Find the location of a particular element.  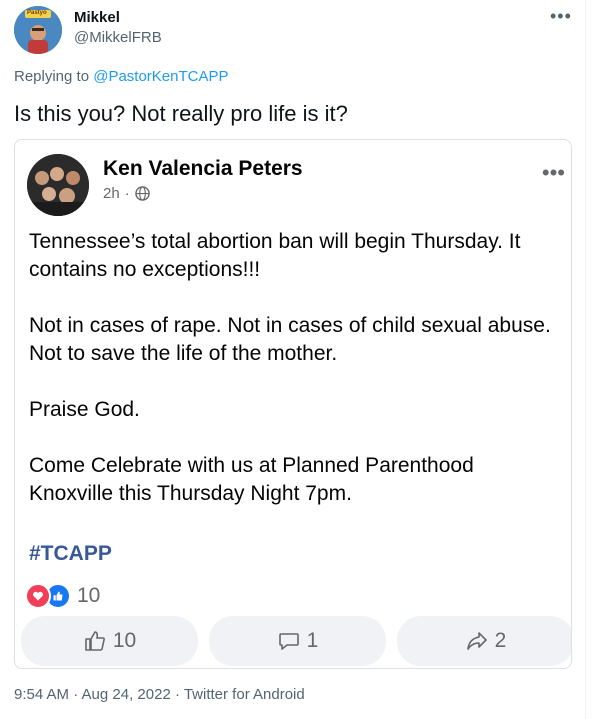

replying-to-mention: @PastorKenTCAPP is located at coordinates (160, 76).